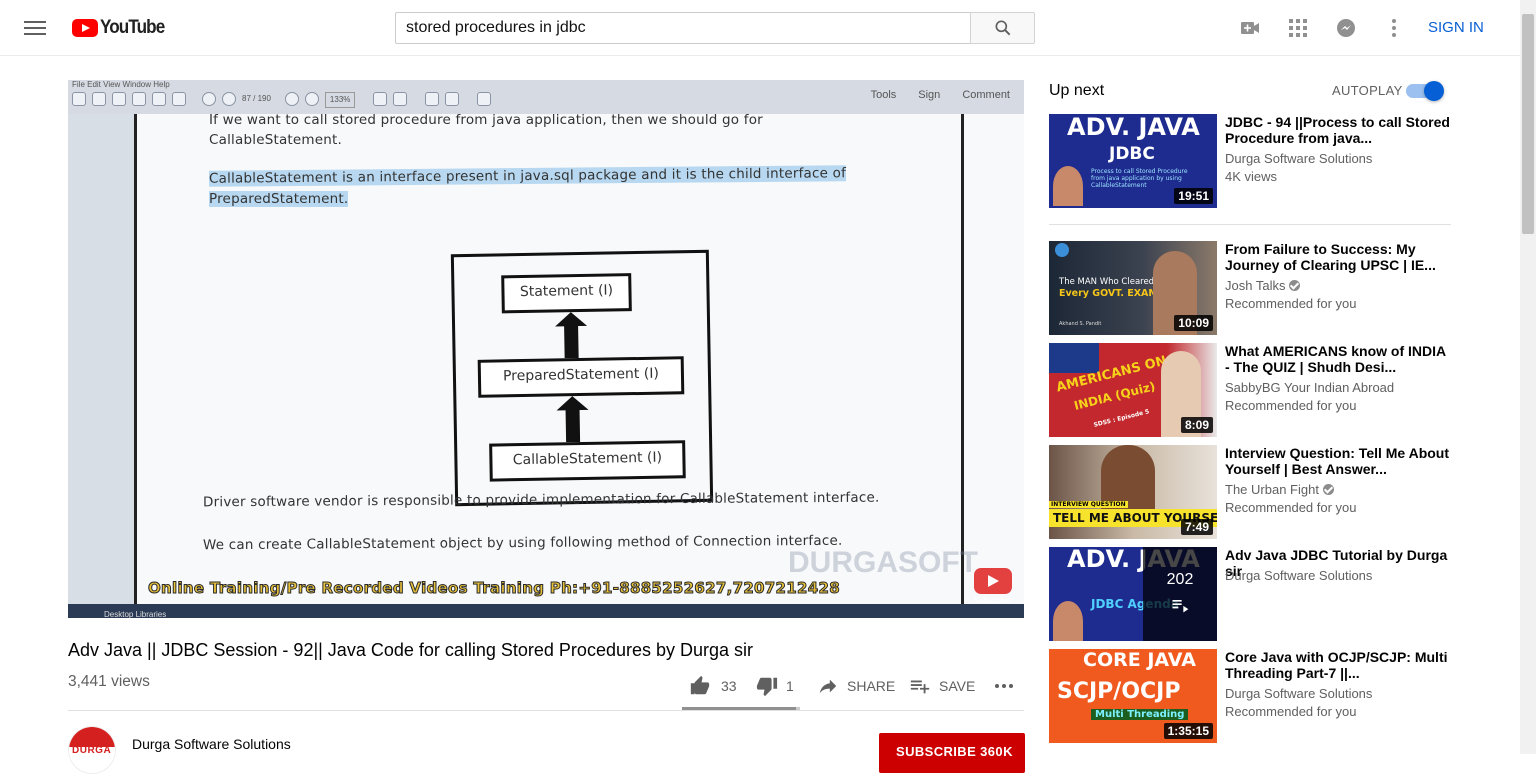 The height and width of the screenshot is (774, 1536). I want to click on save-button: SAVE, so click(942, 686).